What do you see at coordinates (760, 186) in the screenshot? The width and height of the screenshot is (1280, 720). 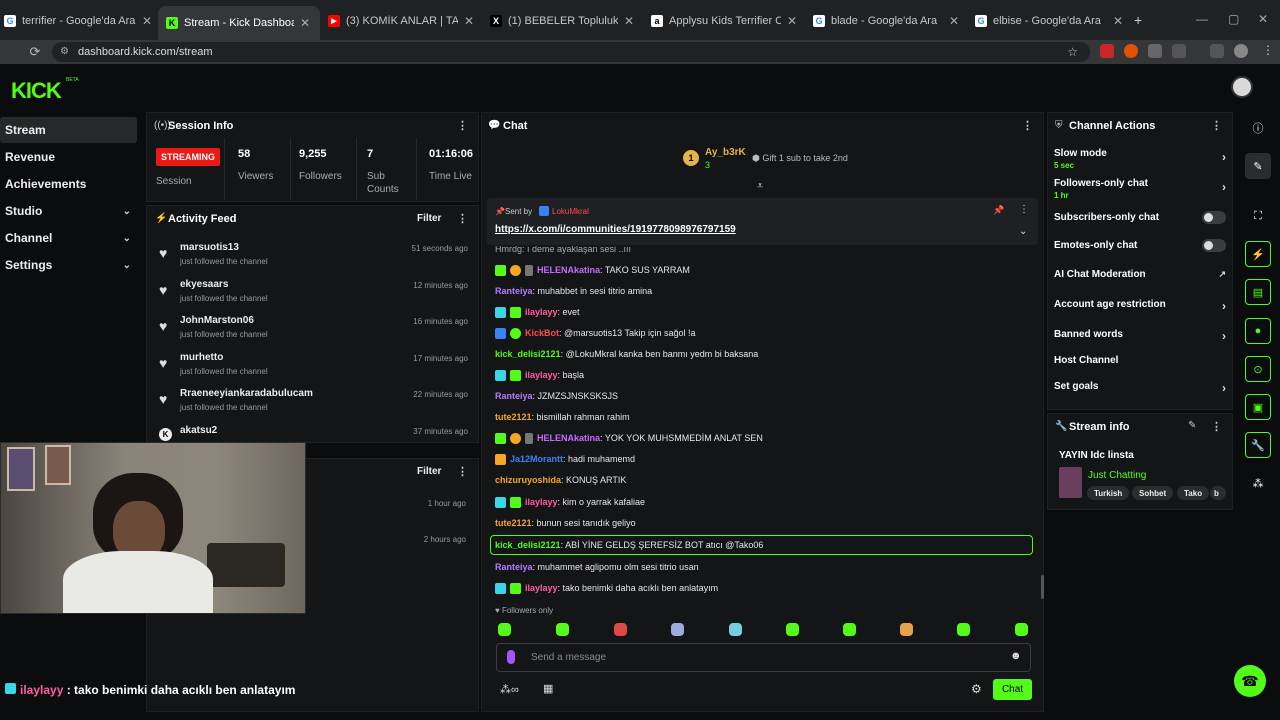 I see `expand-leaderboard-icon: ⩡` at bounding box center [760, 186].